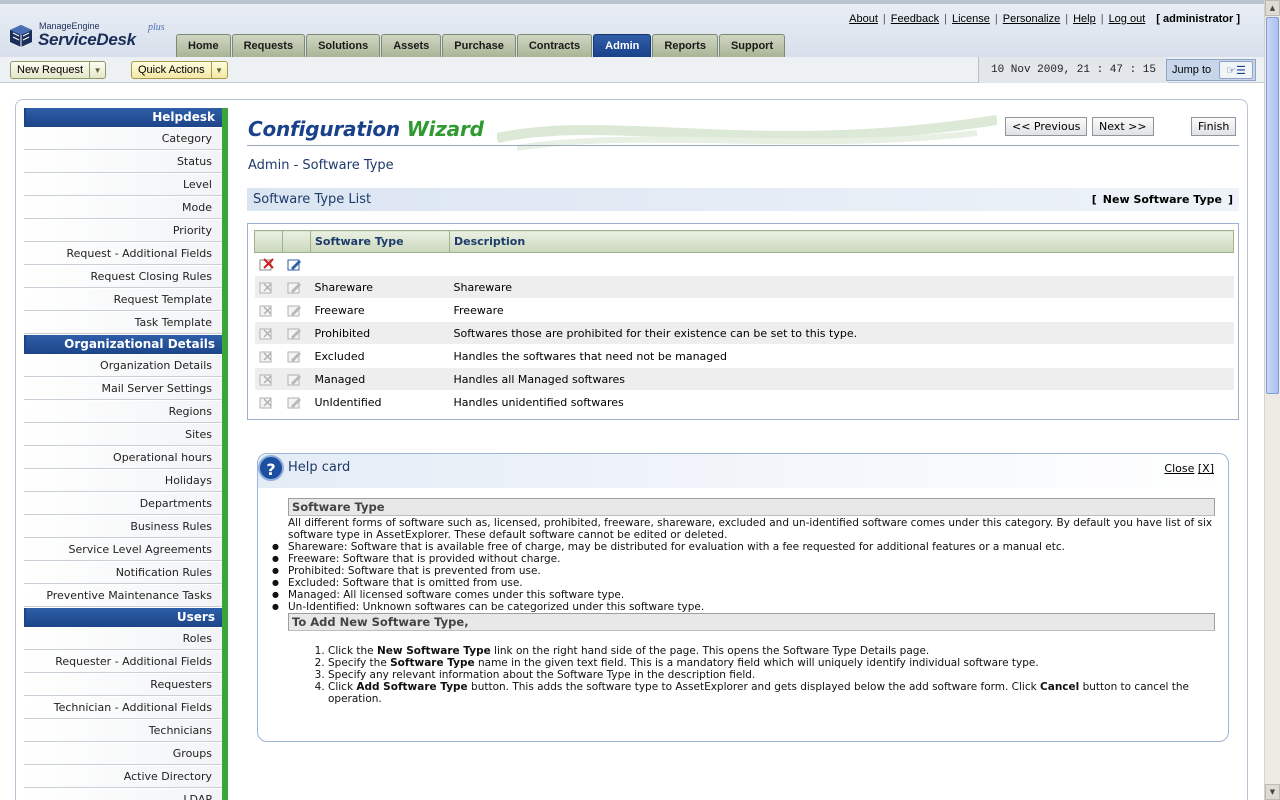  I want to click on finish-button: Finish, so click(1214, 126).